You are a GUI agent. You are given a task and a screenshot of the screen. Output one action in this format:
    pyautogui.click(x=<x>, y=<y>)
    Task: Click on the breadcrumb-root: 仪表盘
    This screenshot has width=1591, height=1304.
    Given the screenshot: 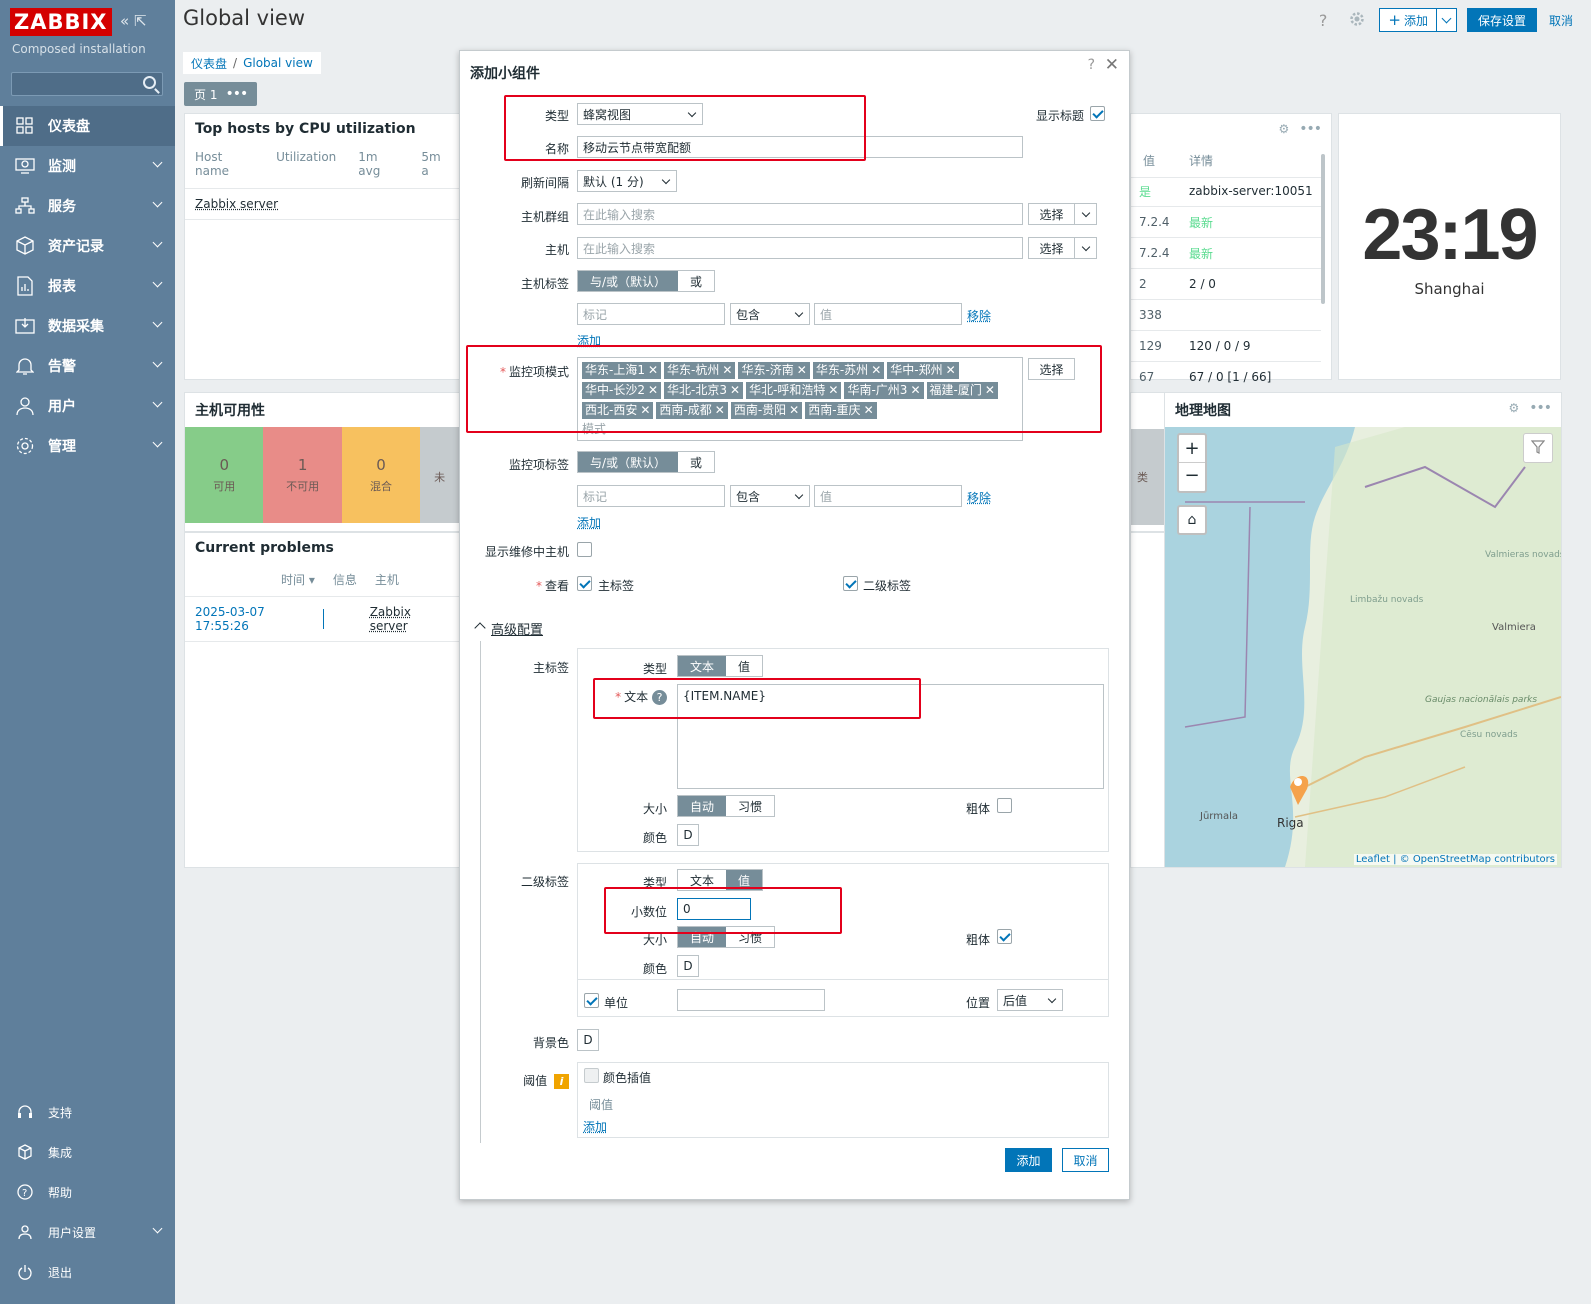 What is the action you would take?
    pyautogui.click(x=209, y=63)
    